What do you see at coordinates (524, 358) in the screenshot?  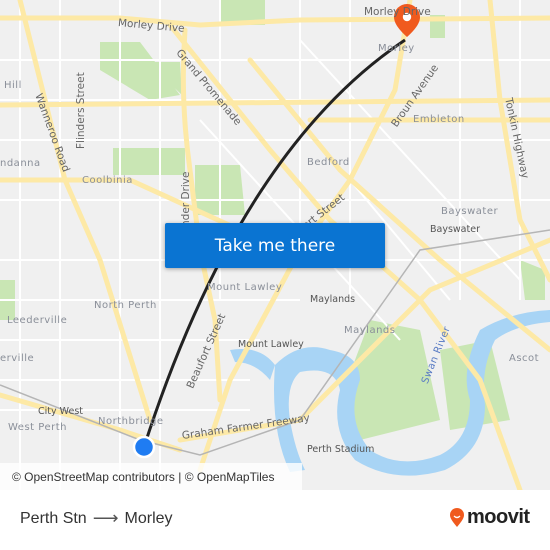 I see `label-ascot: Ascot` at bounding box center [524, 358].